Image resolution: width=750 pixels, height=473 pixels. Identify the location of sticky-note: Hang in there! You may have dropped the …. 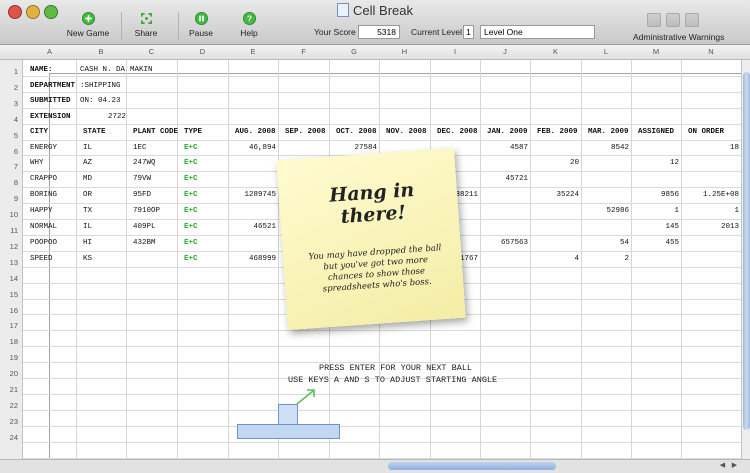
(371, 239).